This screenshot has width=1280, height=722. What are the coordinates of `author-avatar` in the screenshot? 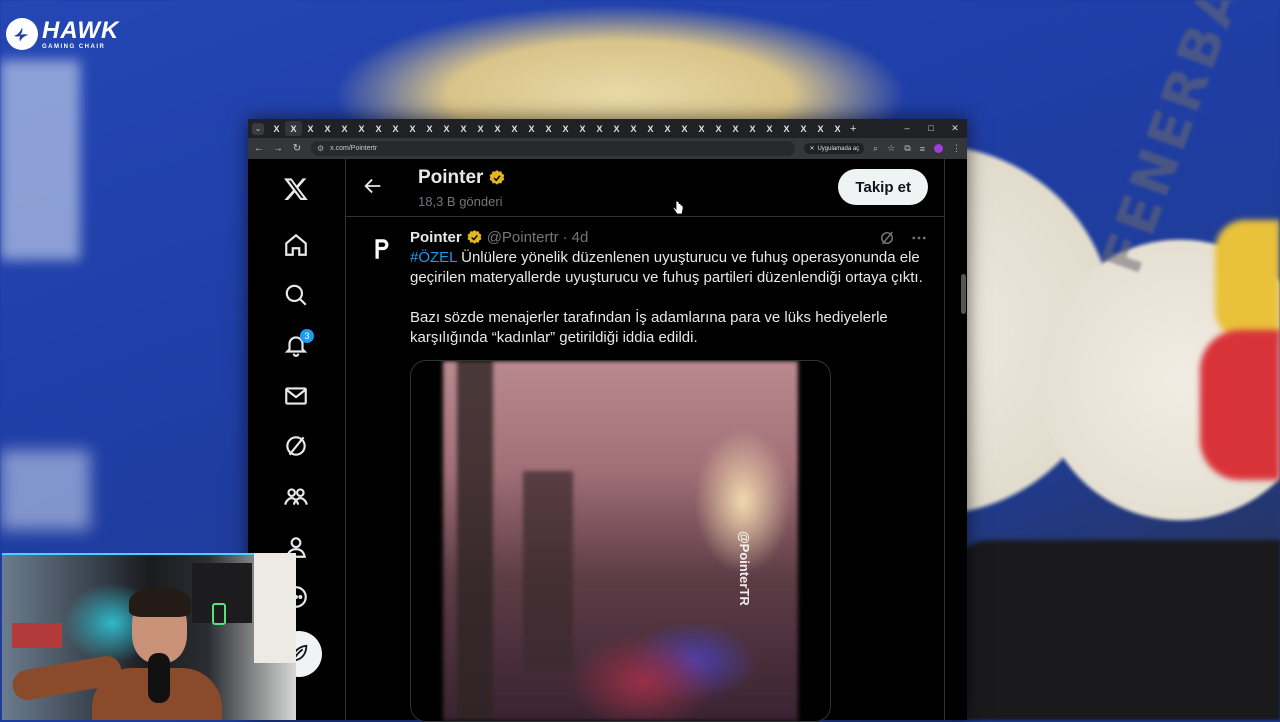 It's located at (382, 249).